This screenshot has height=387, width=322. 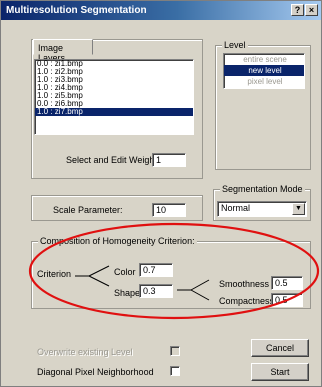 What do you see at coordinates (280, 372) in the screenshot?
I see `start-button: Start` at bounding box center [280, 372].